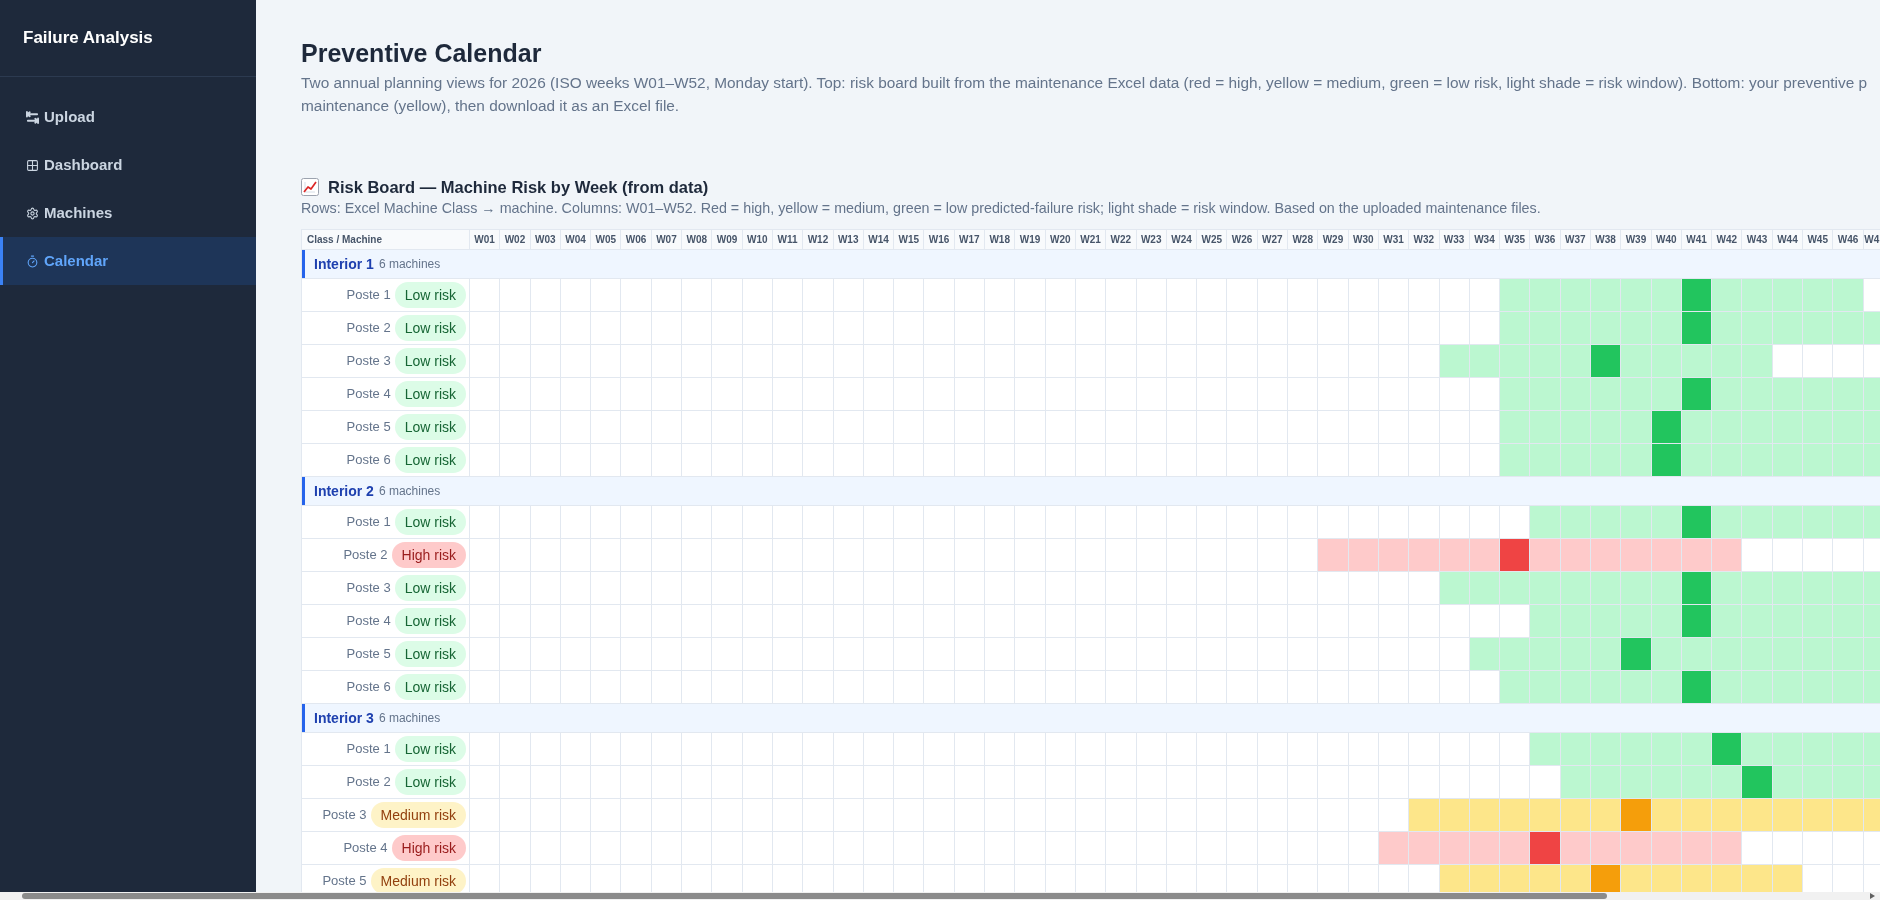 The width and height of the screenshot is (1880, 900). I want to click on week-header: W41, so click(1696, 239).